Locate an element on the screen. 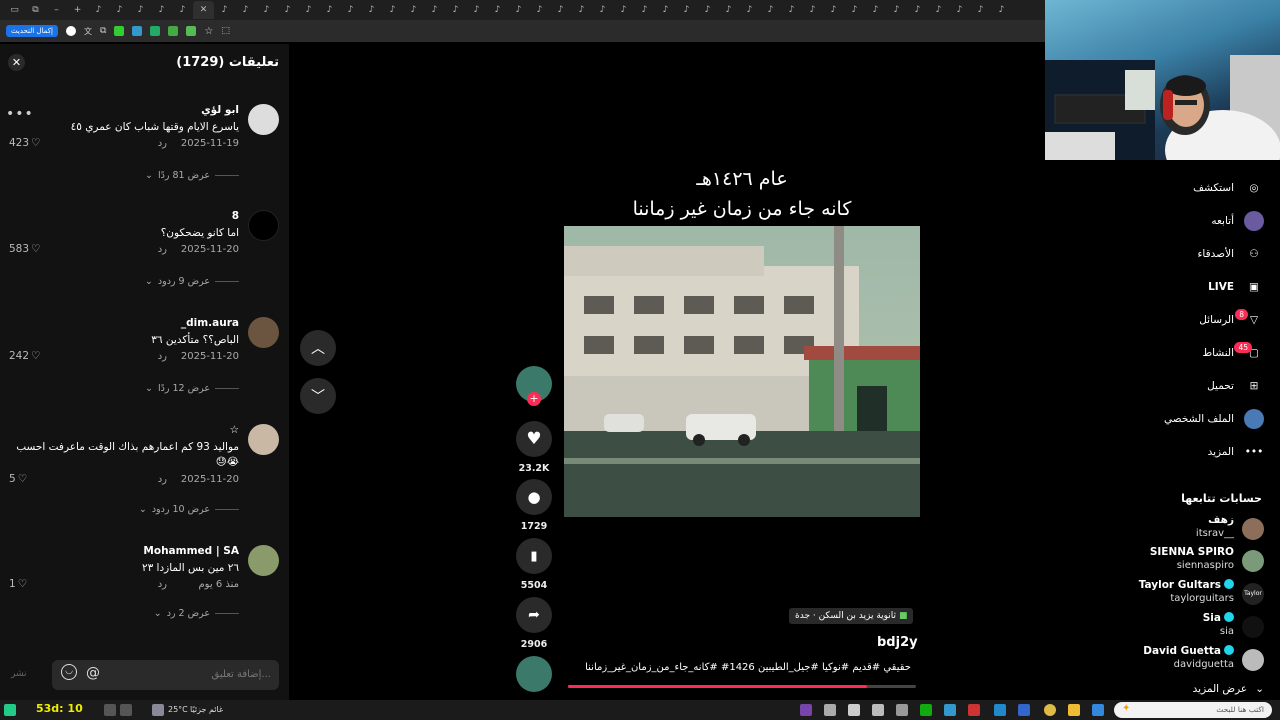 The image size is (1280, 720). start-icon is located at coordinates (10, 710).